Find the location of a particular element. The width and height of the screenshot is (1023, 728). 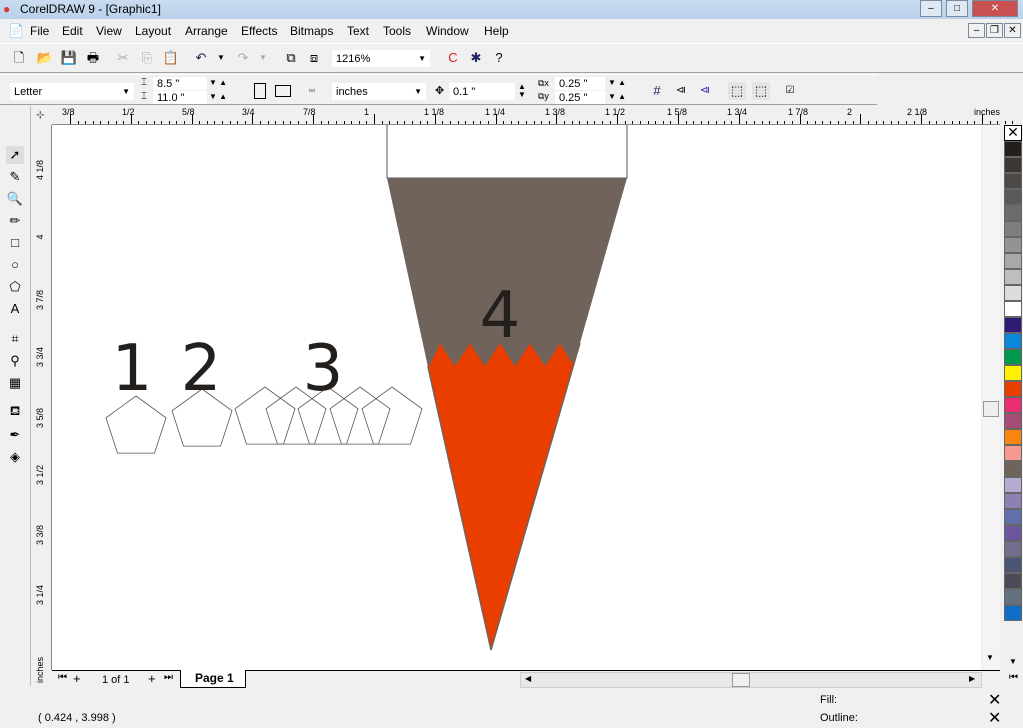

zoom-level-select: 1216% ▼ is located at coordinates (381, 58).